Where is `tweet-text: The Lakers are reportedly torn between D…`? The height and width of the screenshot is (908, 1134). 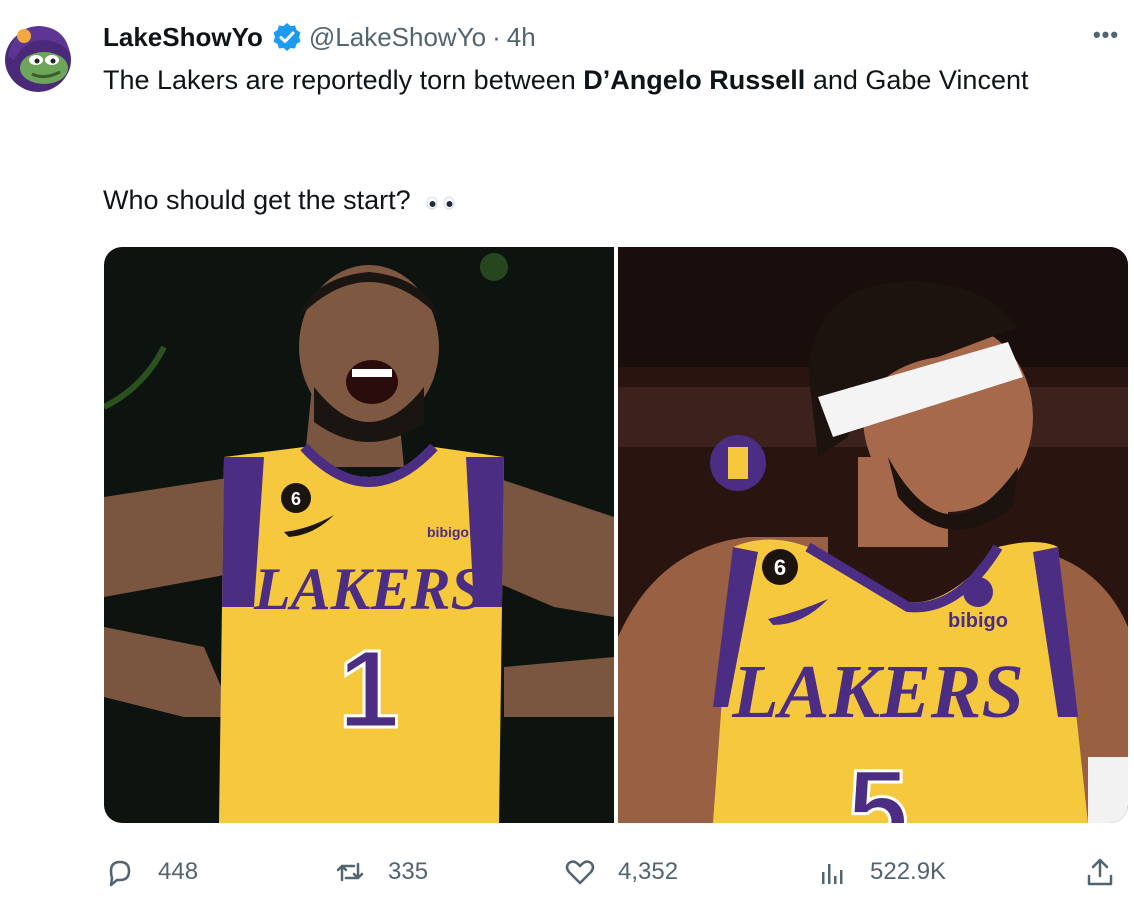
tweet-text: The Lakers are reportedly torn between D… is located at coordinates (598, 80).